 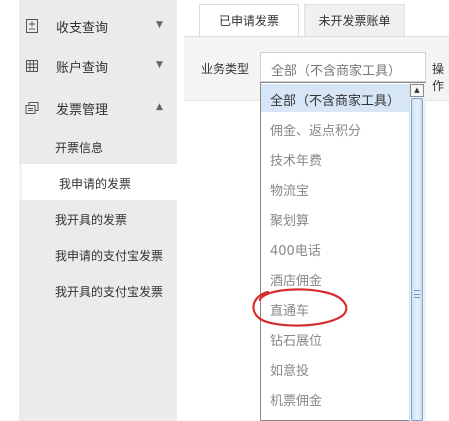 What do you see at coordinates (335, 308) in the screenshot?
I see `dropdown-option-highlighted: 直通车` at bounding box center [335, 308].